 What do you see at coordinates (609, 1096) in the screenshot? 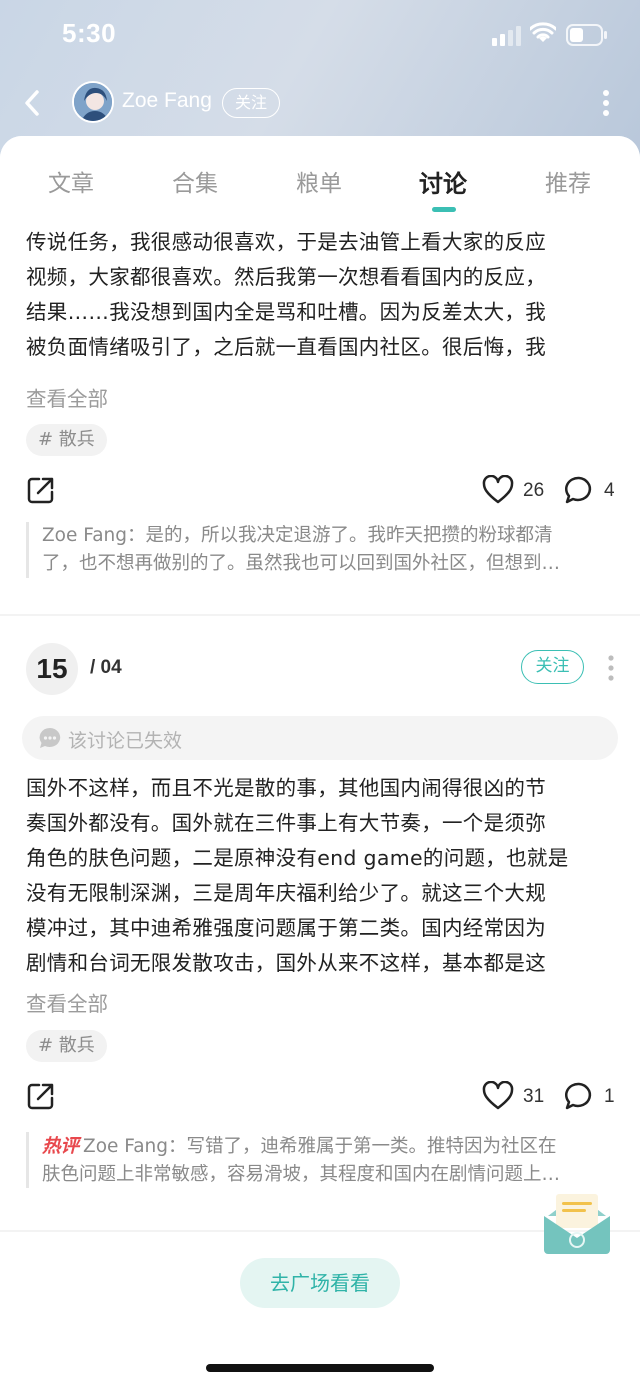
I see `post2-comment-count: 1` at bounding box center [609, 1096].